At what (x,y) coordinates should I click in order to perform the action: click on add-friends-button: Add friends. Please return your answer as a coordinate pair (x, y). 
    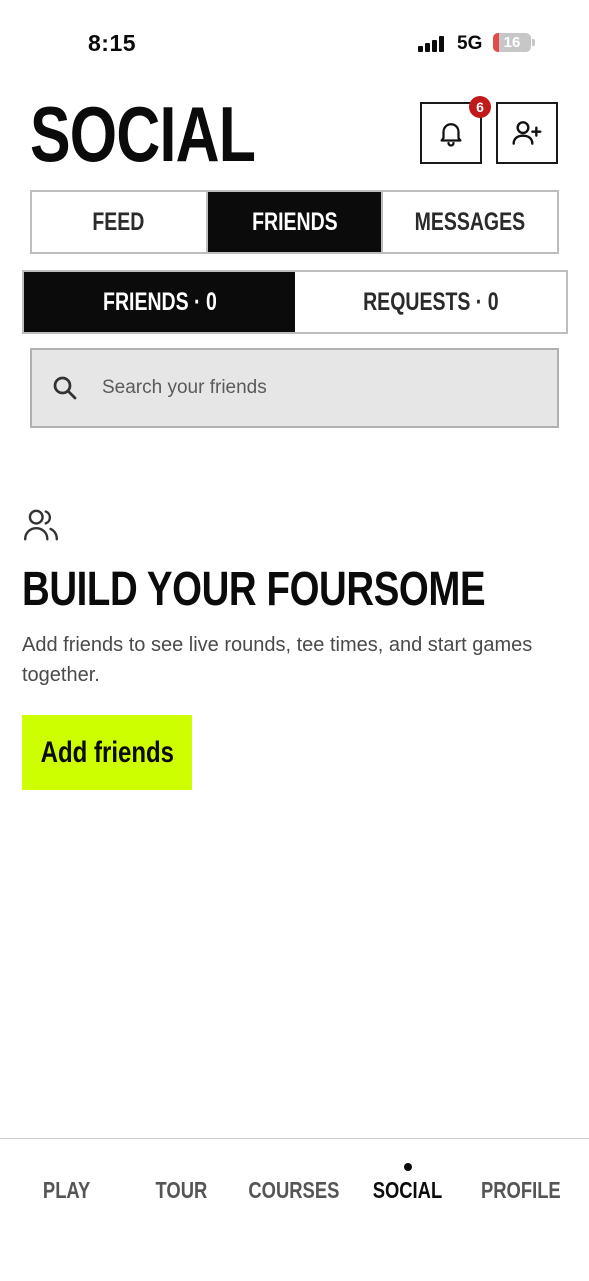
    Looking at the image, I should click on (107, 752).